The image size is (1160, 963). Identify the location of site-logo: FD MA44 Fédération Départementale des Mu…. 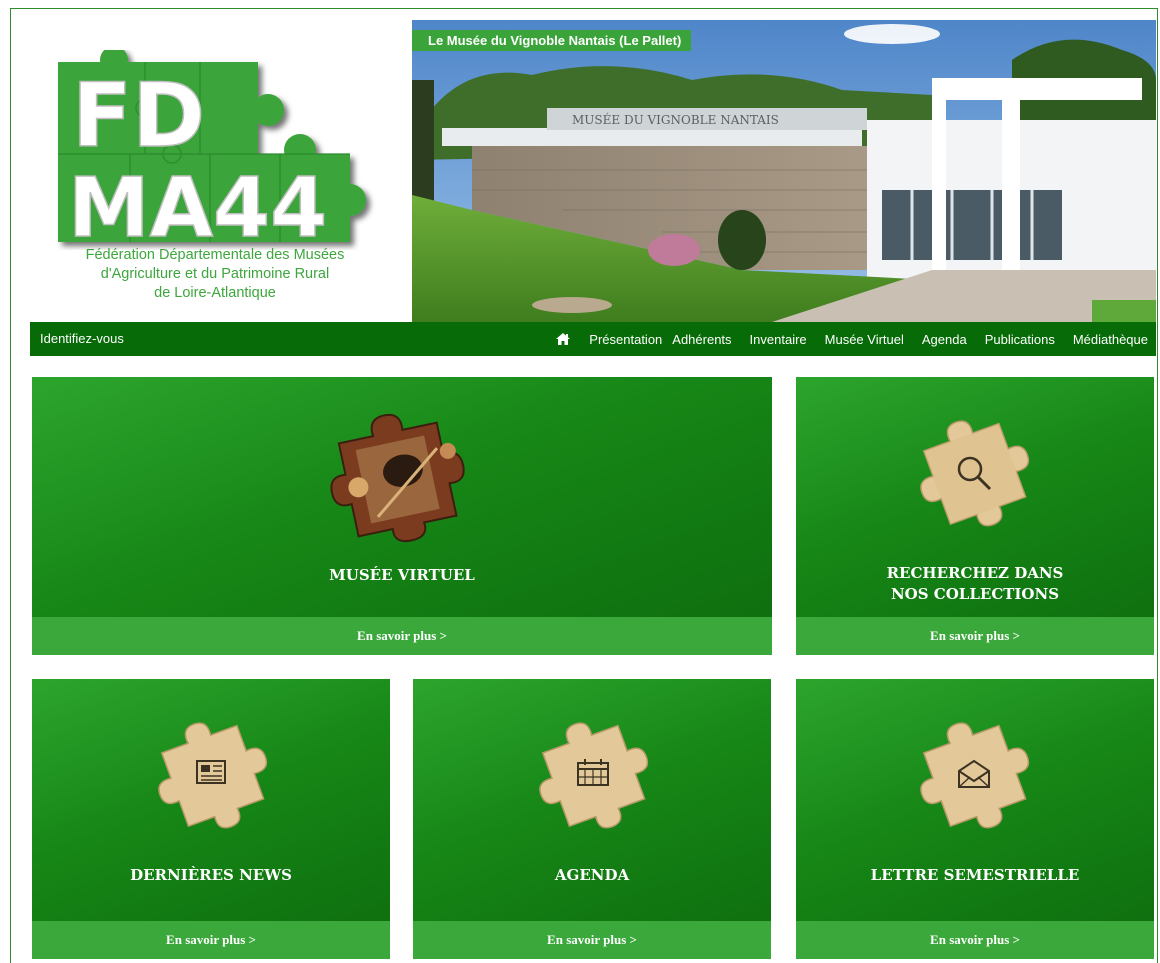
(215, 174).